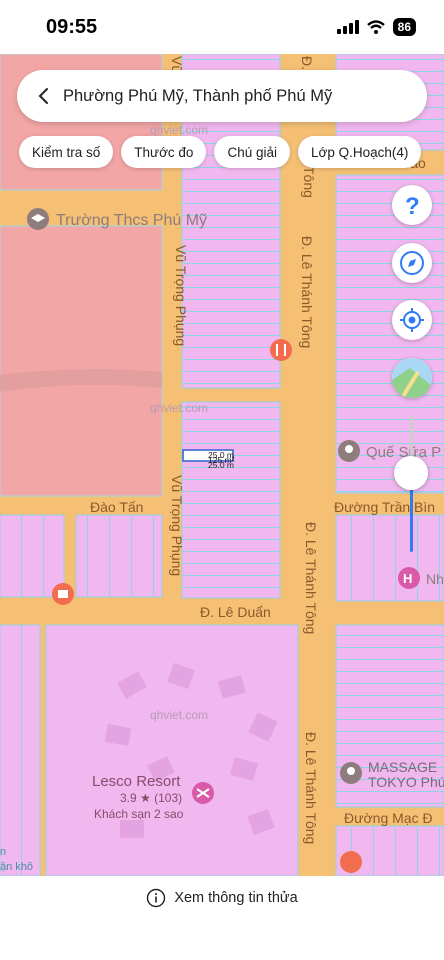  Describe the element at coordinates (235, 612) in the screenshot. I see `street-le-duan: Đ. Lê Duẩn` at that location.